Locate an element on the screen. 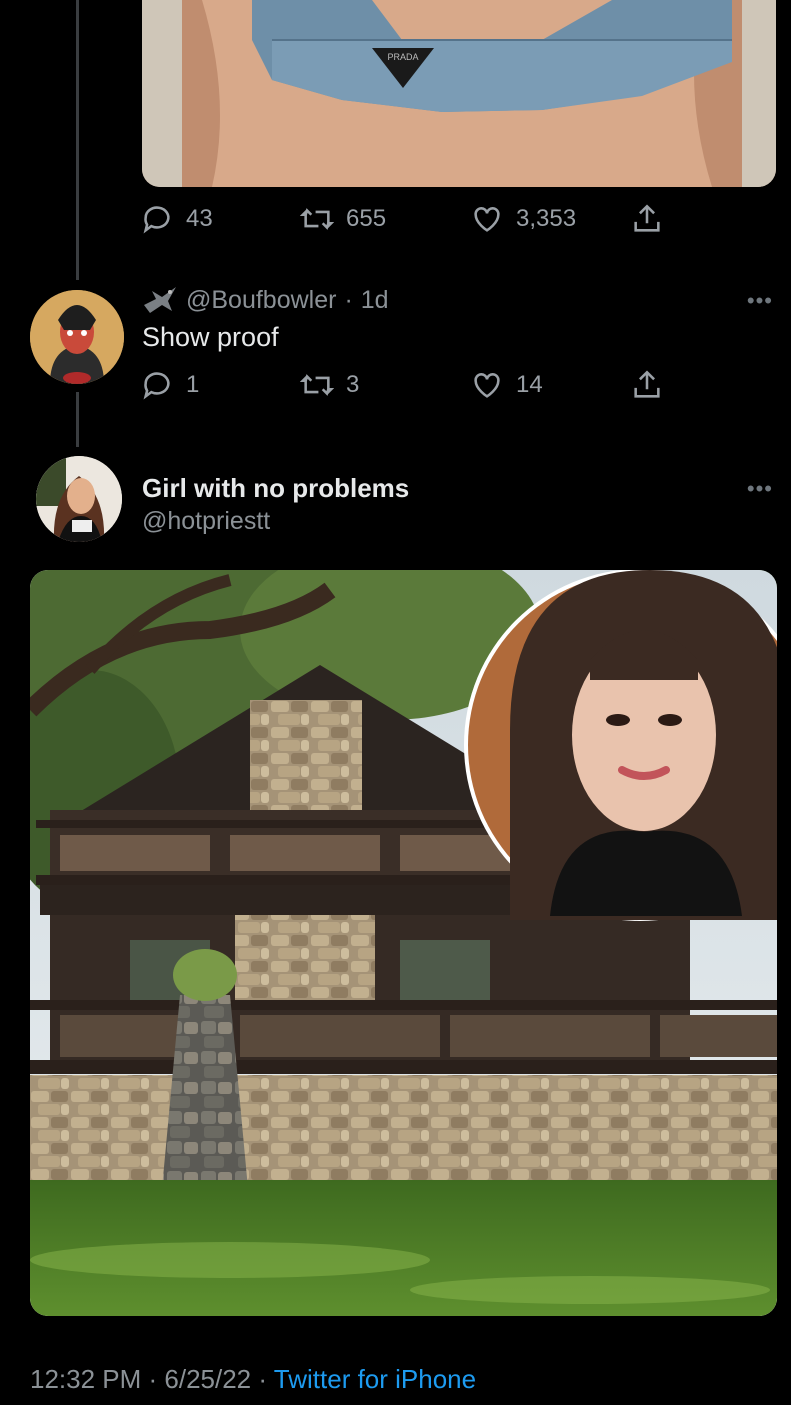  tweet-time: 1d is located at coordinates (375, 300).